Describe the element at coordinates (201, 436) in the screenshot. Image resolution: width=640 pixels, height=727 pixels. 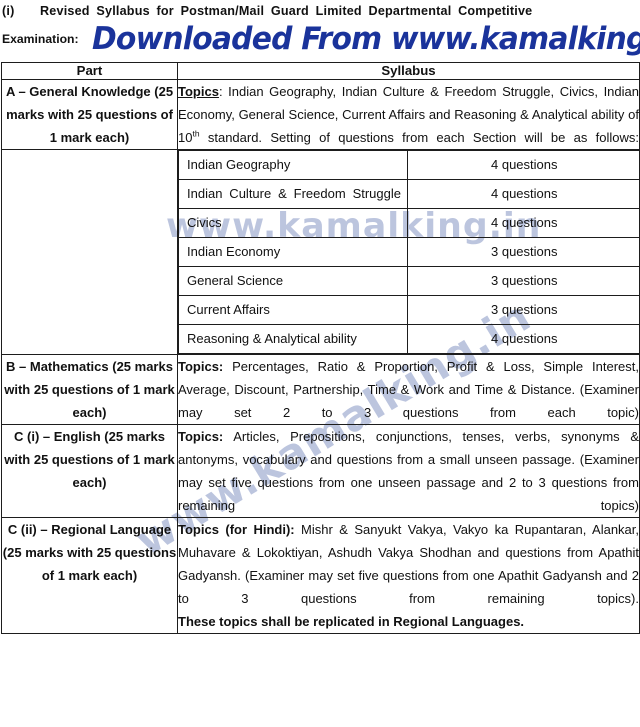
I see `topics-label-c1: Topics:` at that location.